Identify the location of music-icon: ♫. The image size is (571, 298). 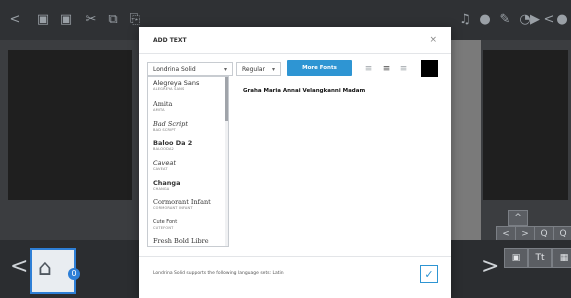
(465, 20).